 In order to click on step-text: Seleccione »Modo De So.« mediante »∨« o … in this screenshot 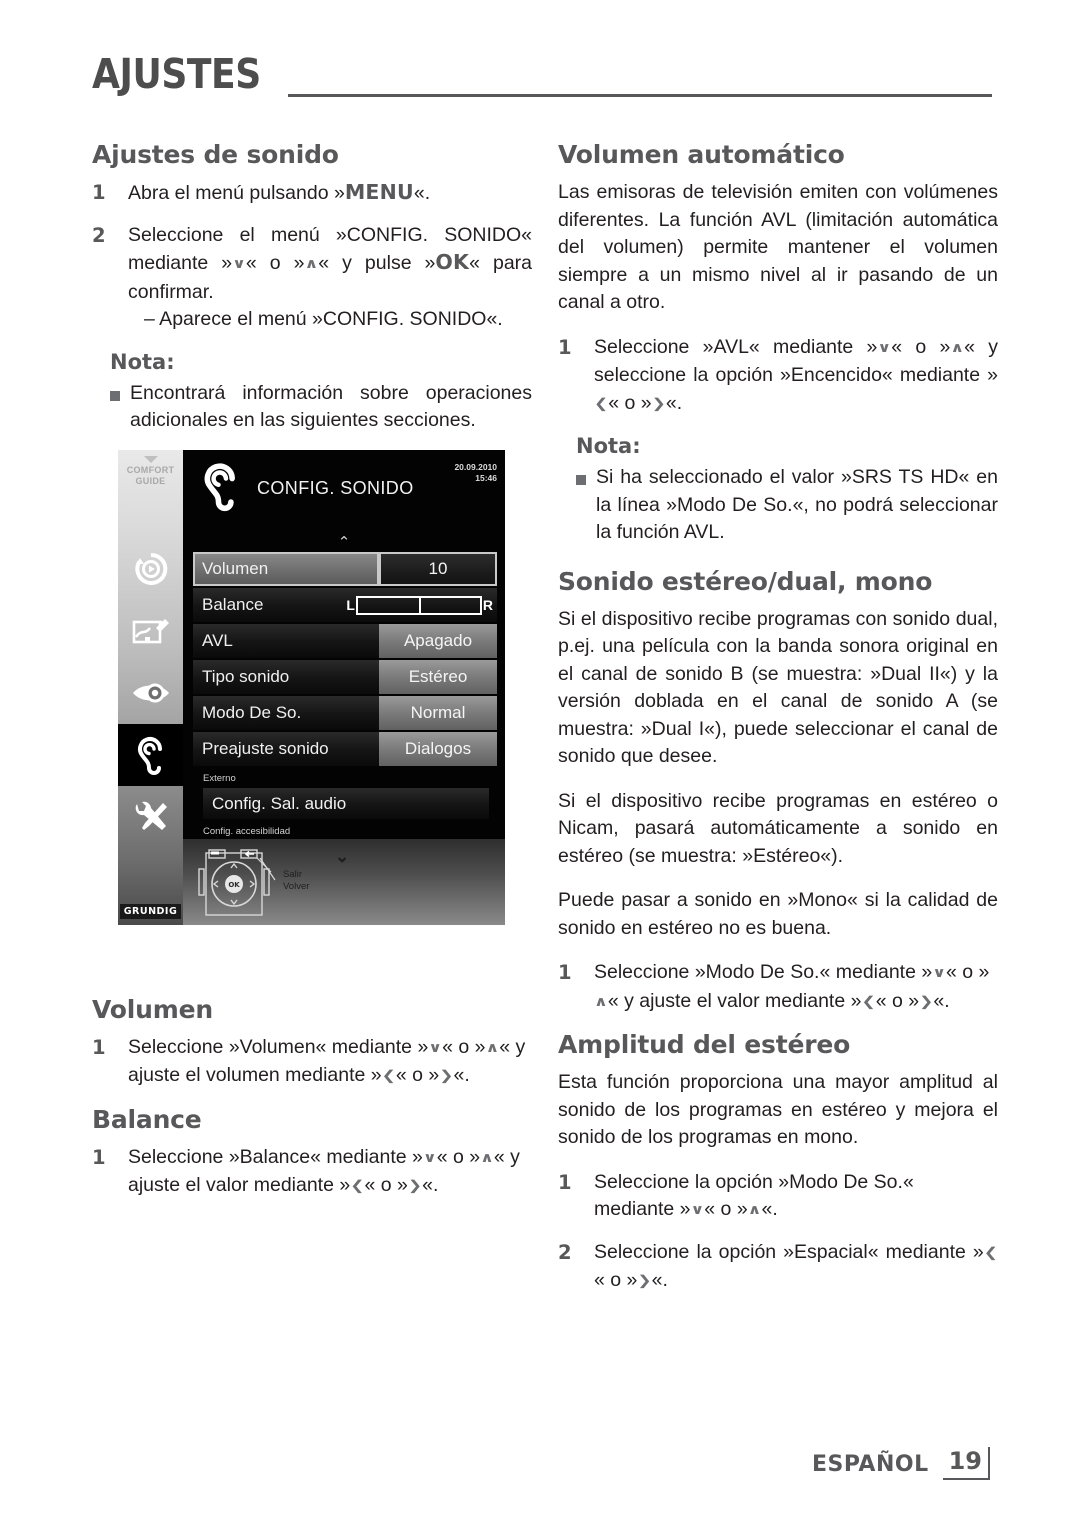, I will do `click(796, 987)`.